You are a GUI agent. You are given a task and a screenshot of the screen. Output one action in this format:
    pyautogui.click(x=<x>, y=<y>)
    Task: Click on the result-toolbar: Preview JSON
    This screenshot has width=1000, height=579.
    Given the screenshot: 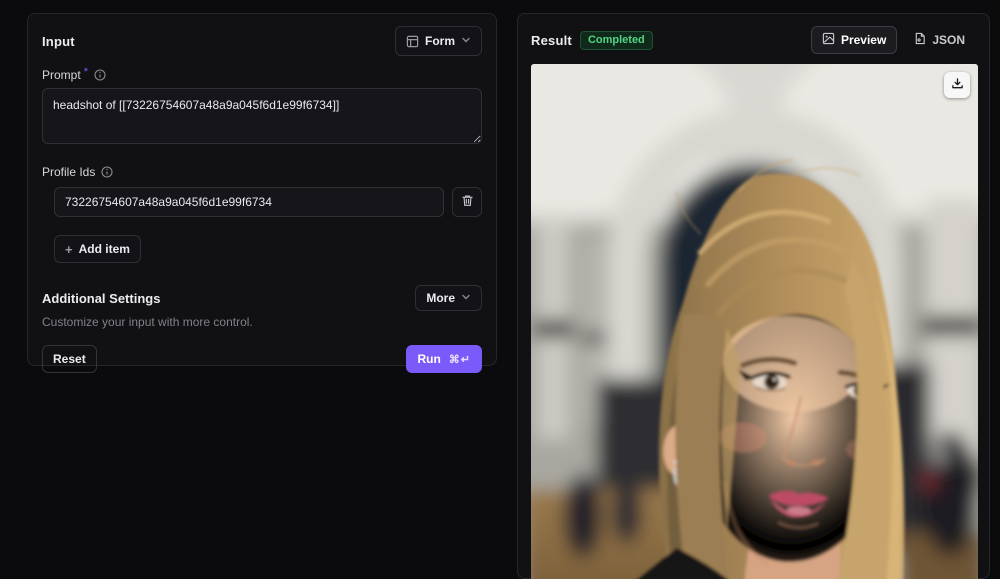 What is the action you would take?
    pyautogui.click(x=893, y=40)
    